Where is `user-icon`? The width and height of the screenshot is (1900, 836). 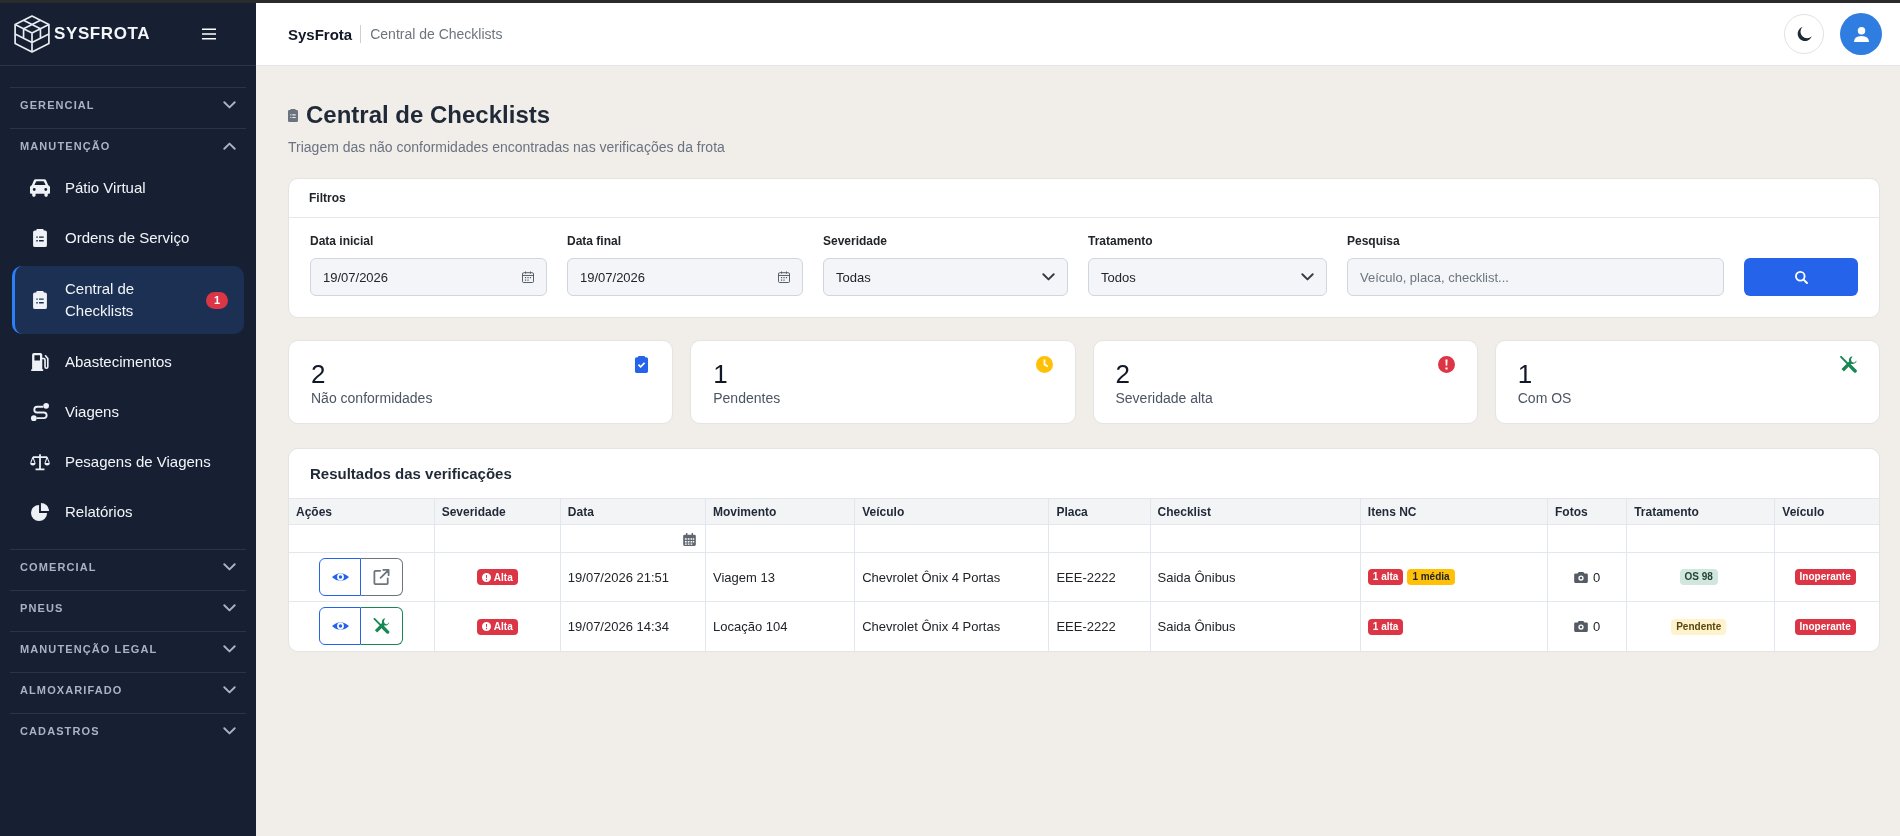 user-icon is located at coordinates (1861, 34).